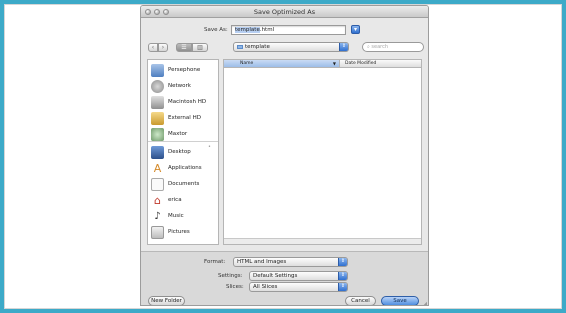 This screenshot has height=313, width=566. I want to click on search-field: ⌕ search, so click(393, 47).